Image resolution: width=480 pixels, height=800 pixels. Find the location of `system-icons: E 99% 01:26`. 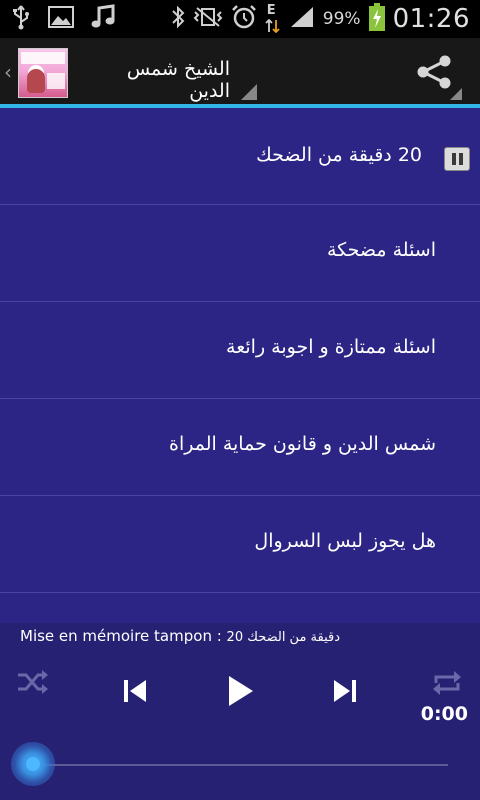

system-icons: E 99% 01:26 is located at coordinates (320, 19).